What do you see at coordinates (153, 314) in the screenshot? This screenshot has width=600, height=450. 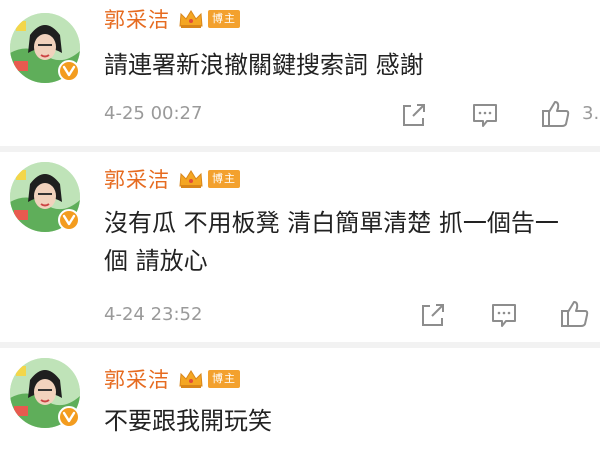 I see `timestamp: 4-24 23:52` at bounding box center [153, 314].